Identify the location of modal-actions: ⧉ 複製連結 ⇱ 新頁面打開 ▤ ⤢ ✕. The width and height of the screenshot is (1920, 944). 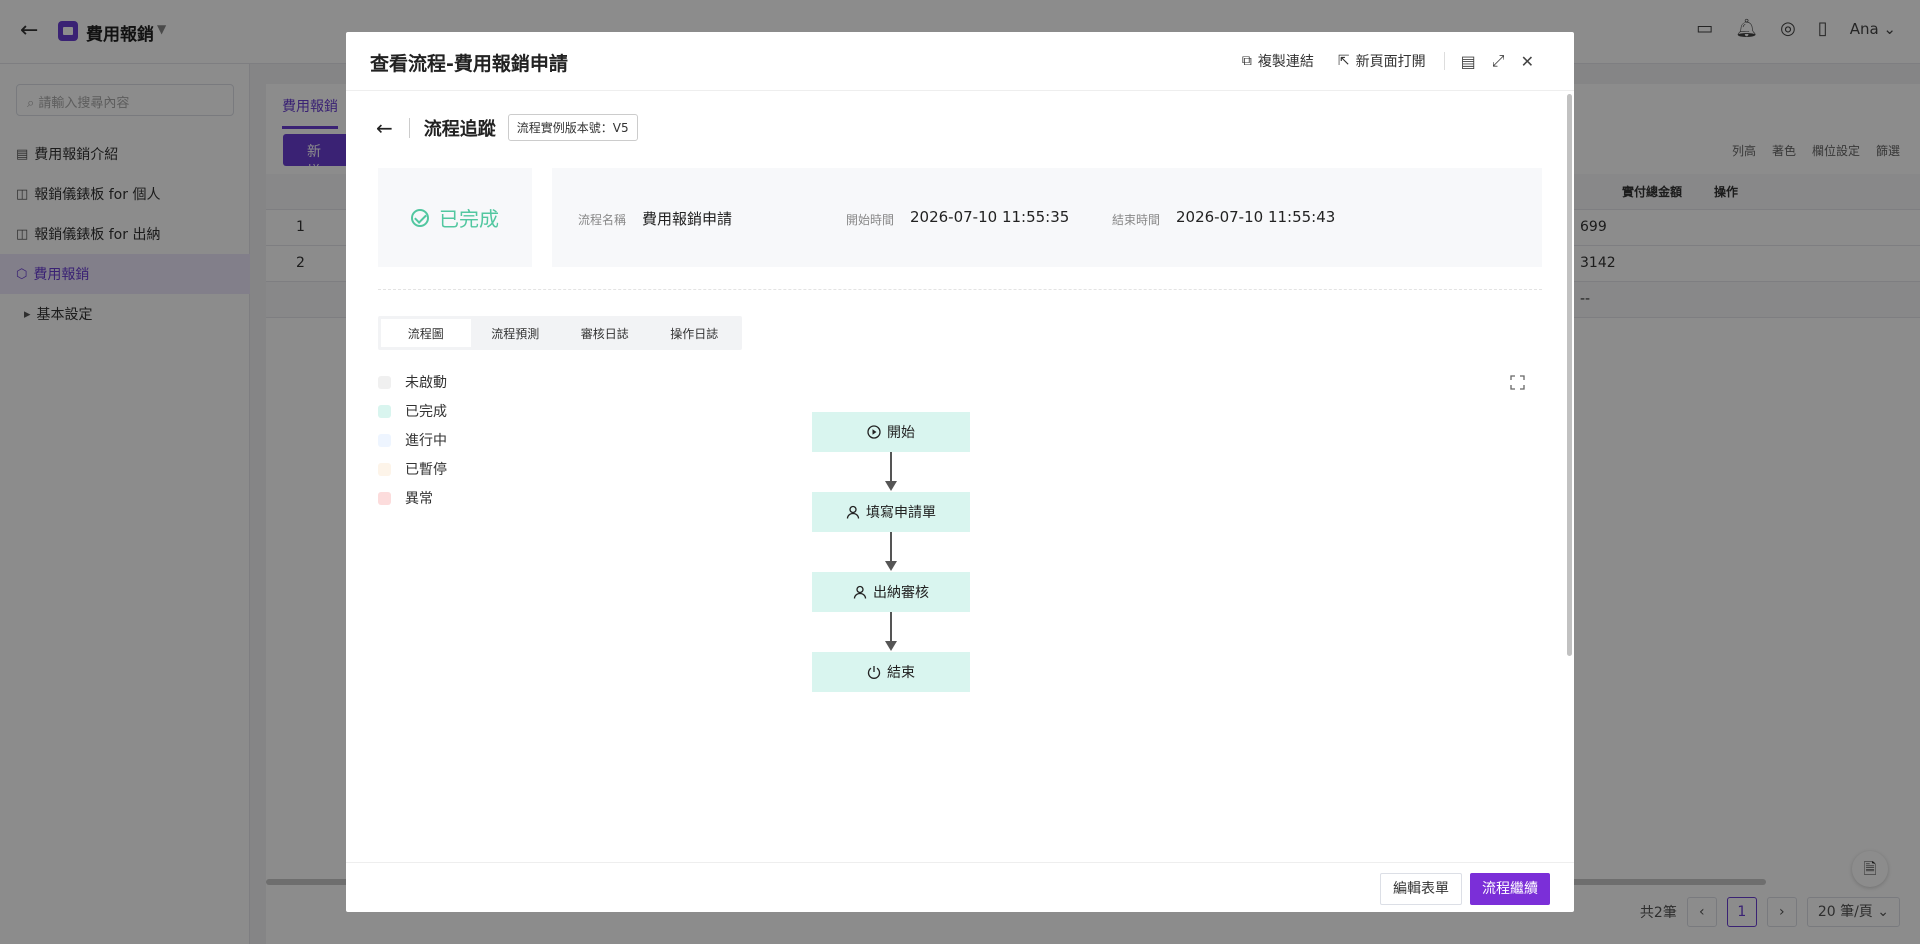
(1376, 61).